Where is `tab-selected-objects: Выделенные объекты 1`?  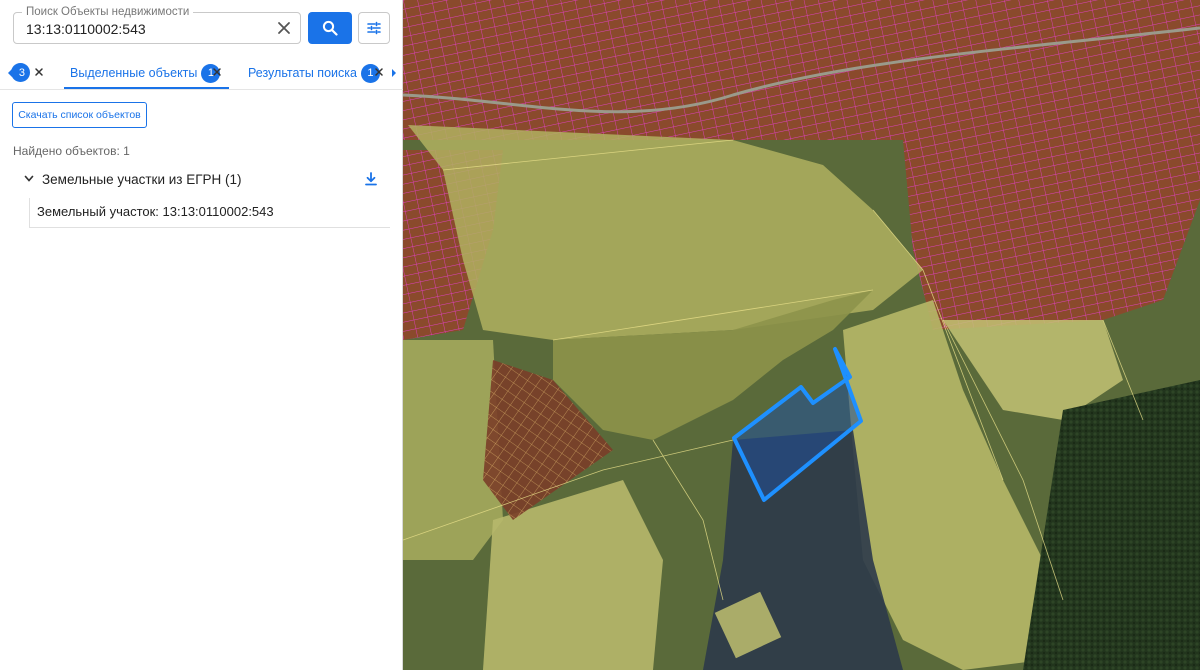 tab-selected-objects: Выделенные объекты 1 is located at coordinates (145, 73).